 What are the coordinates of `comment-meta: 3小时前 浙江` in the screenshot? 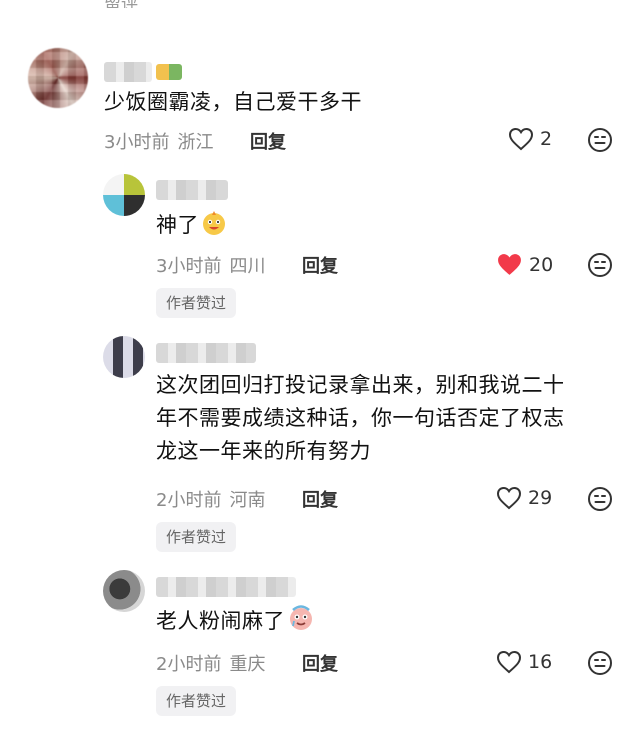 It's located at (158, 141).